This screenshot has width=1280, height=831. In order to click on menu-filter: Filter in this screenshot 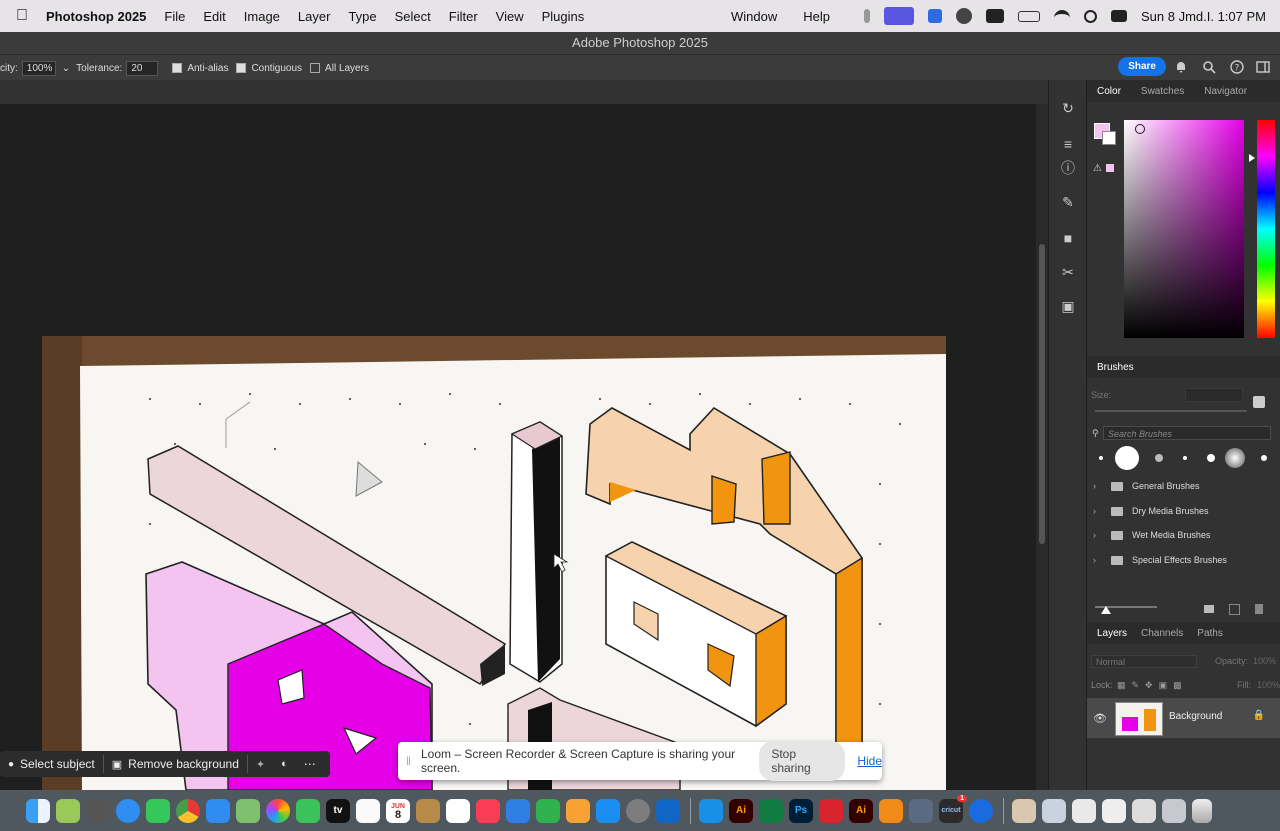, I will do `click(463, 16)`.